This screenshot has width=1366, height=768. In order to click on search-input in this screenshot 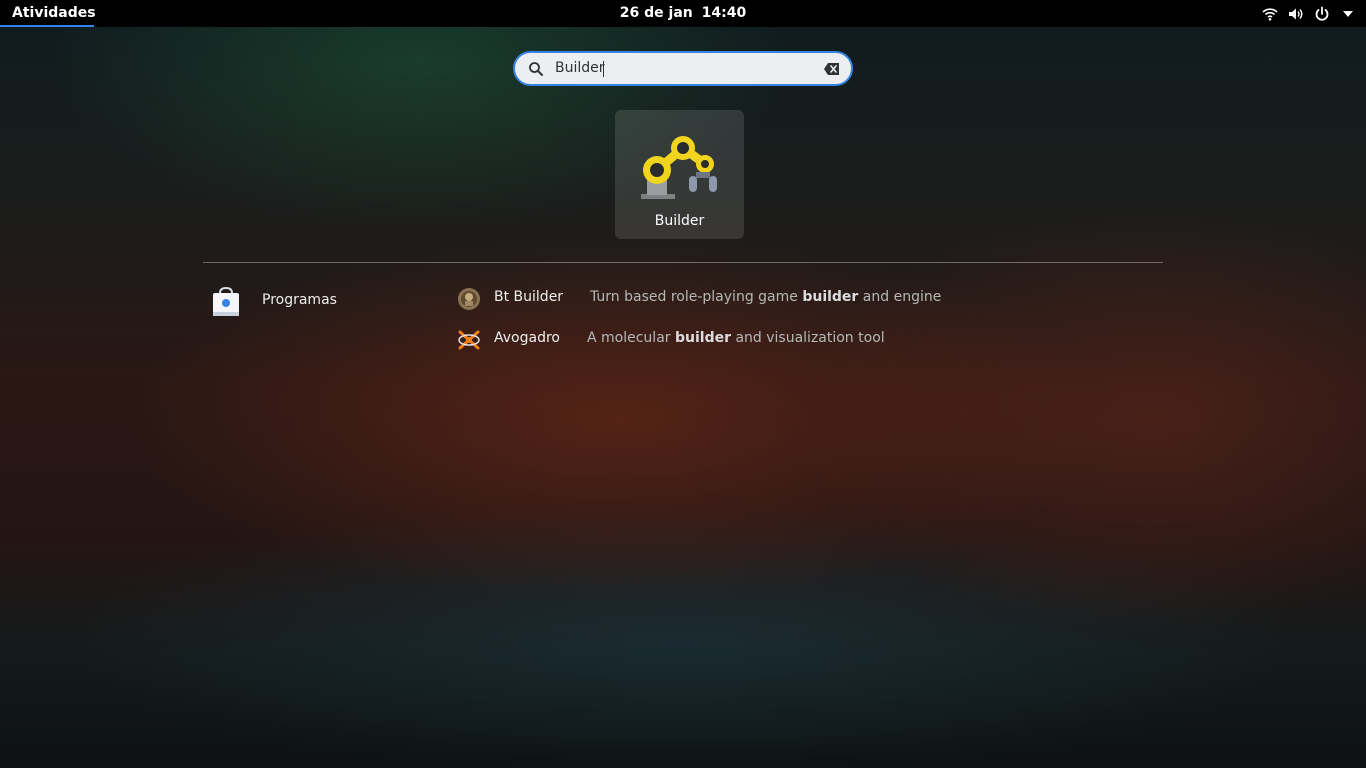, I will do `click(680, 68)`.